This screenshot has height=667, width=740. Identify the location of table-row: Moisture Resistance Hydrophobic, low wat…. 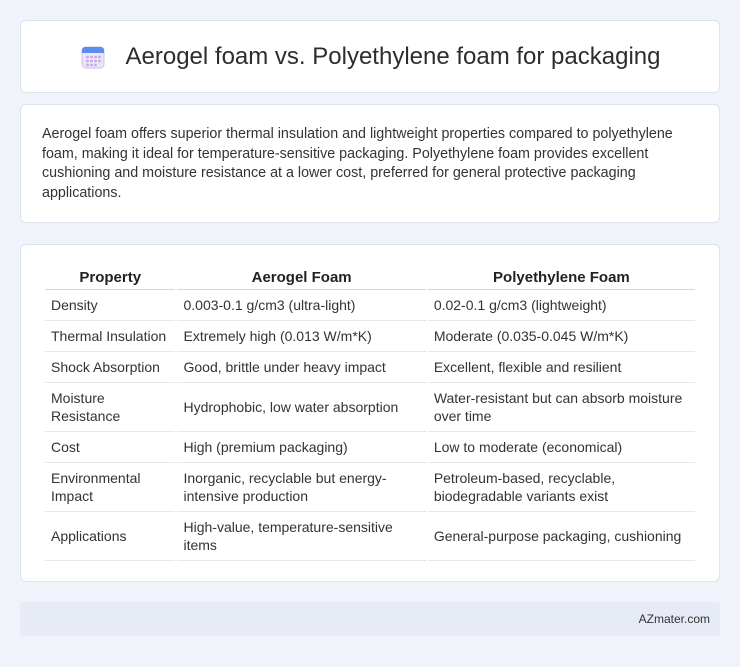
(370, 407).